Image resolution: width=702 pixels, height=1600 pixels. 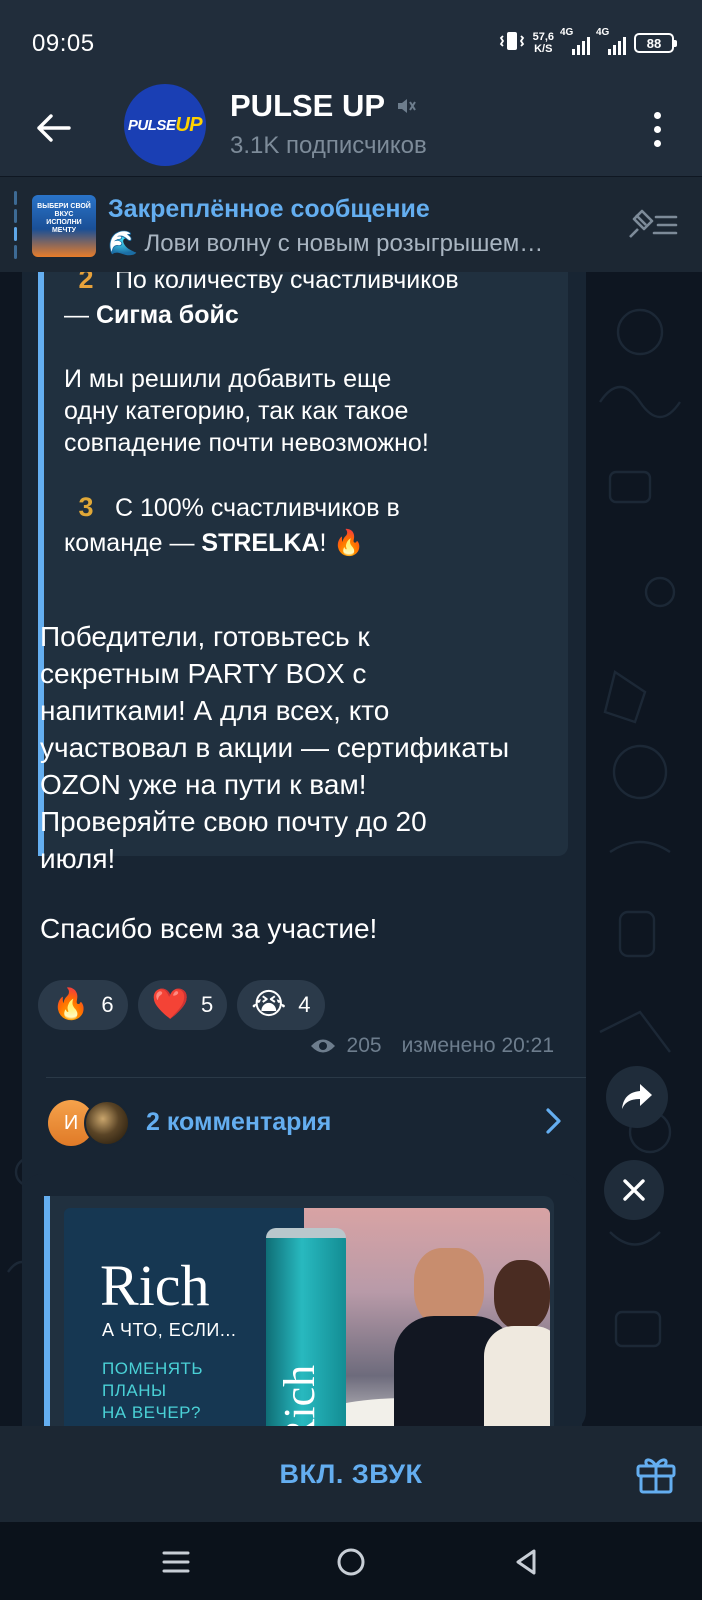 What do you see at coordinates (517, 1376) in the screenshot?
I see `ad-person-woman-body` at bounding box center [517, 1376].